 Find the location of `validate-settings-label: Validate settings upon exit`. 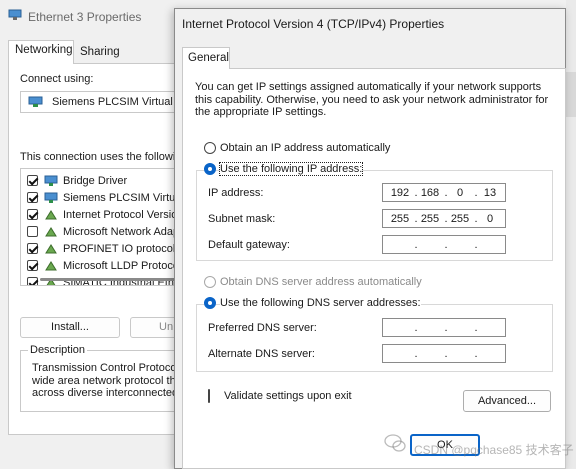

validate-settings-label: Validate settings upon exit is located at coordinates (288, 396).